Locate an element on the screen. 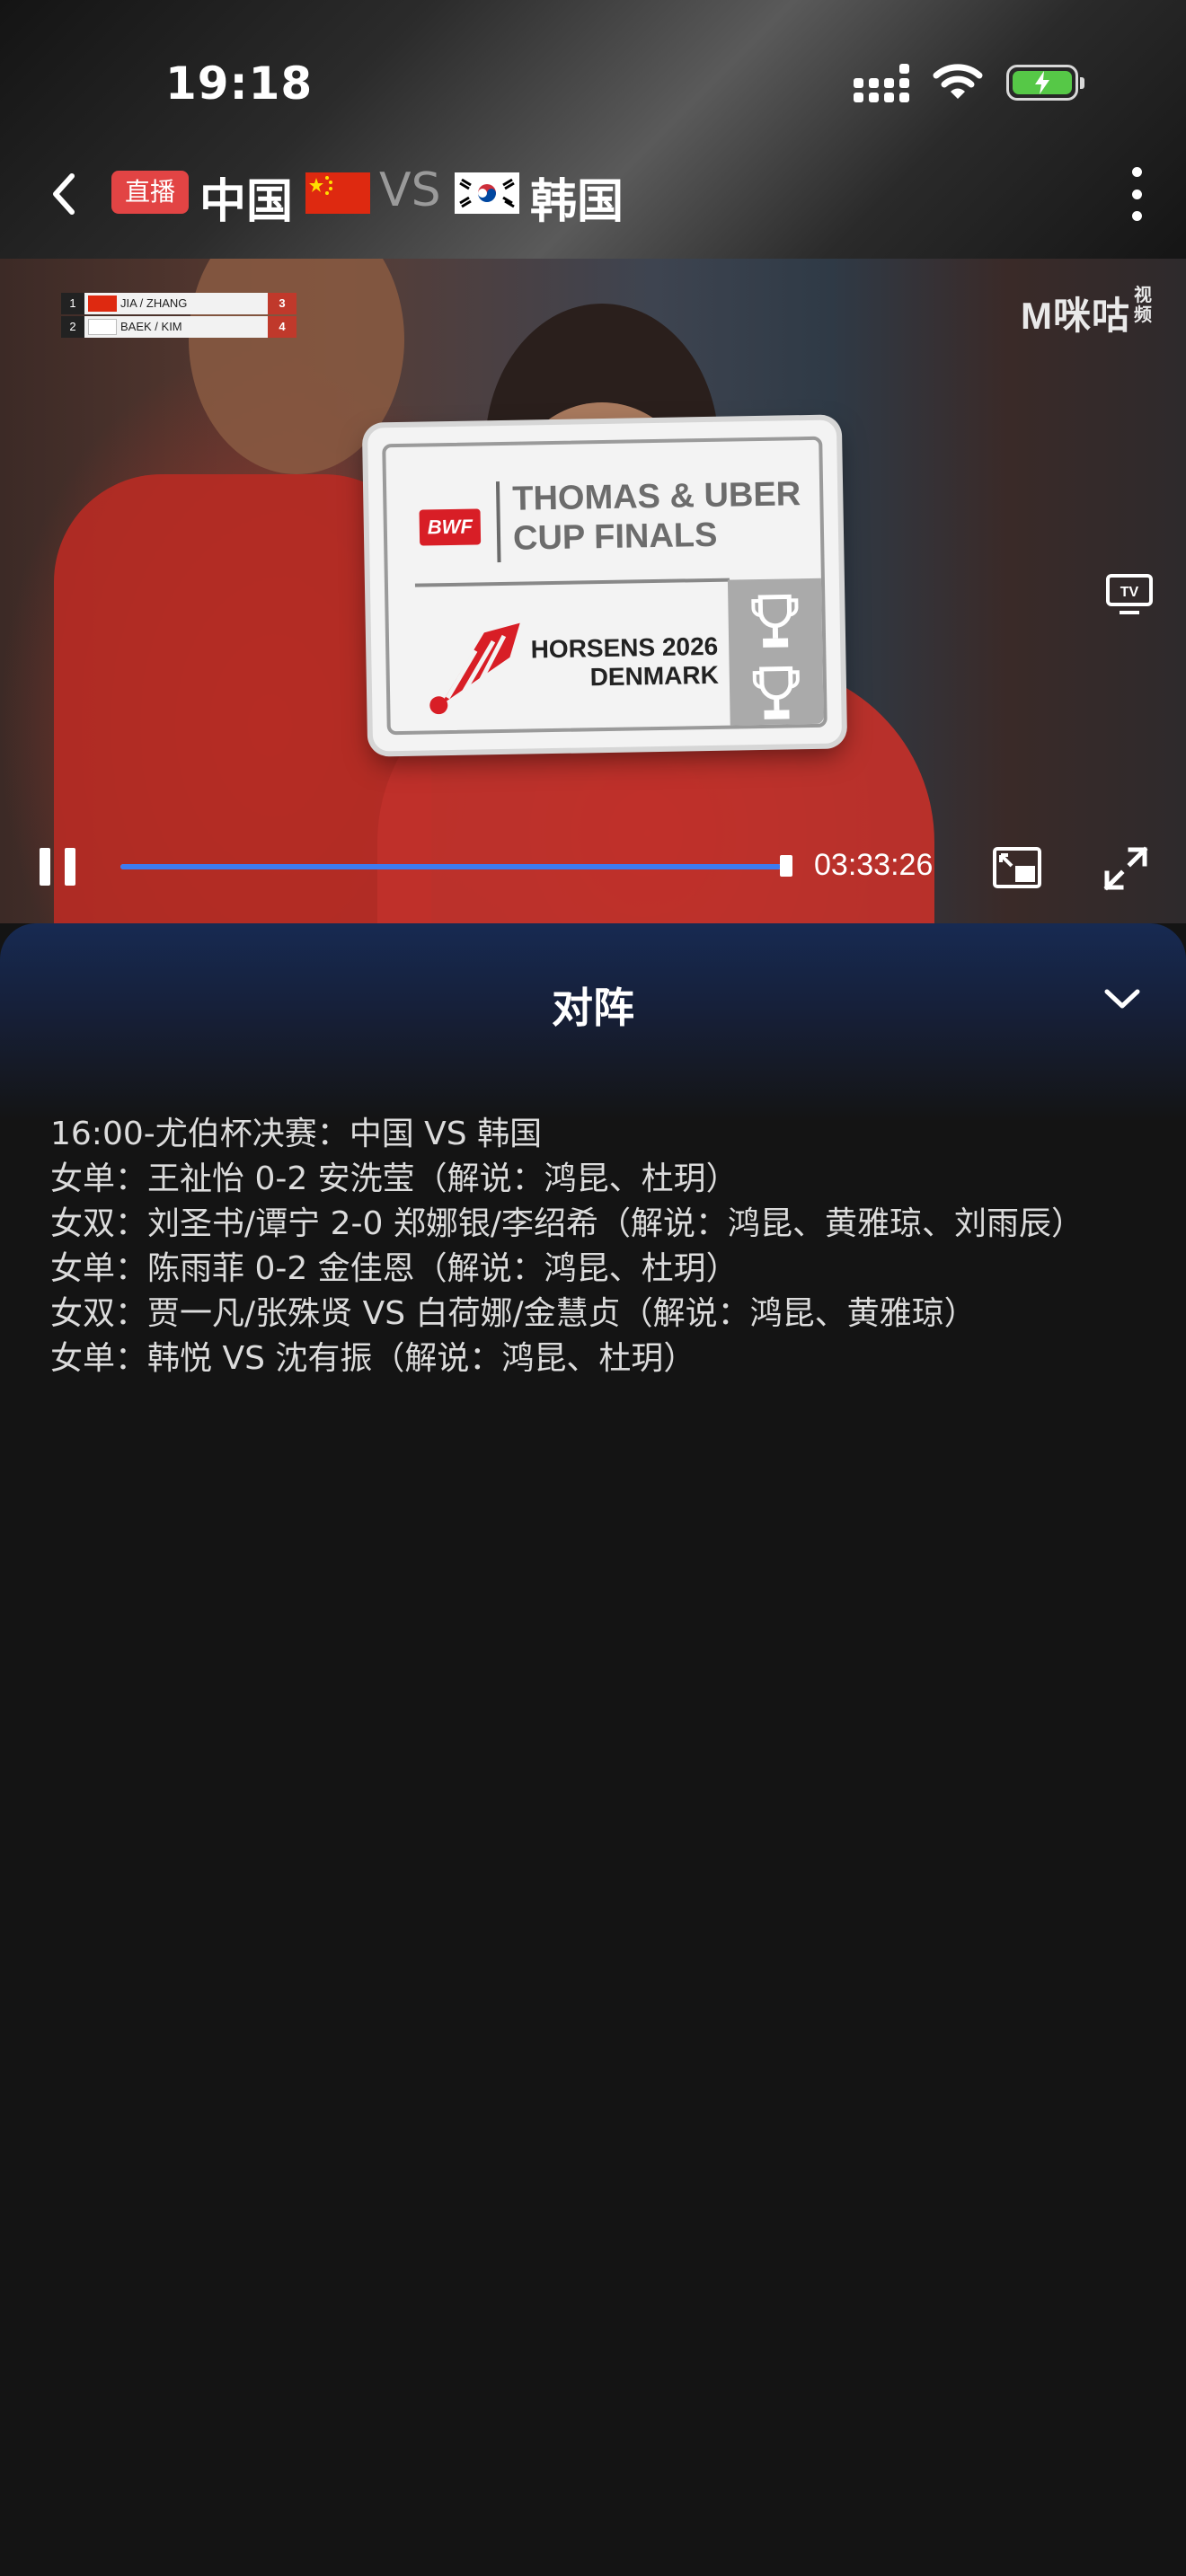 Image resolution: width=1186 pixels, height=2576 pixels. tournament-title-line2: CUP FINALS is located at coordinates (615, 537).